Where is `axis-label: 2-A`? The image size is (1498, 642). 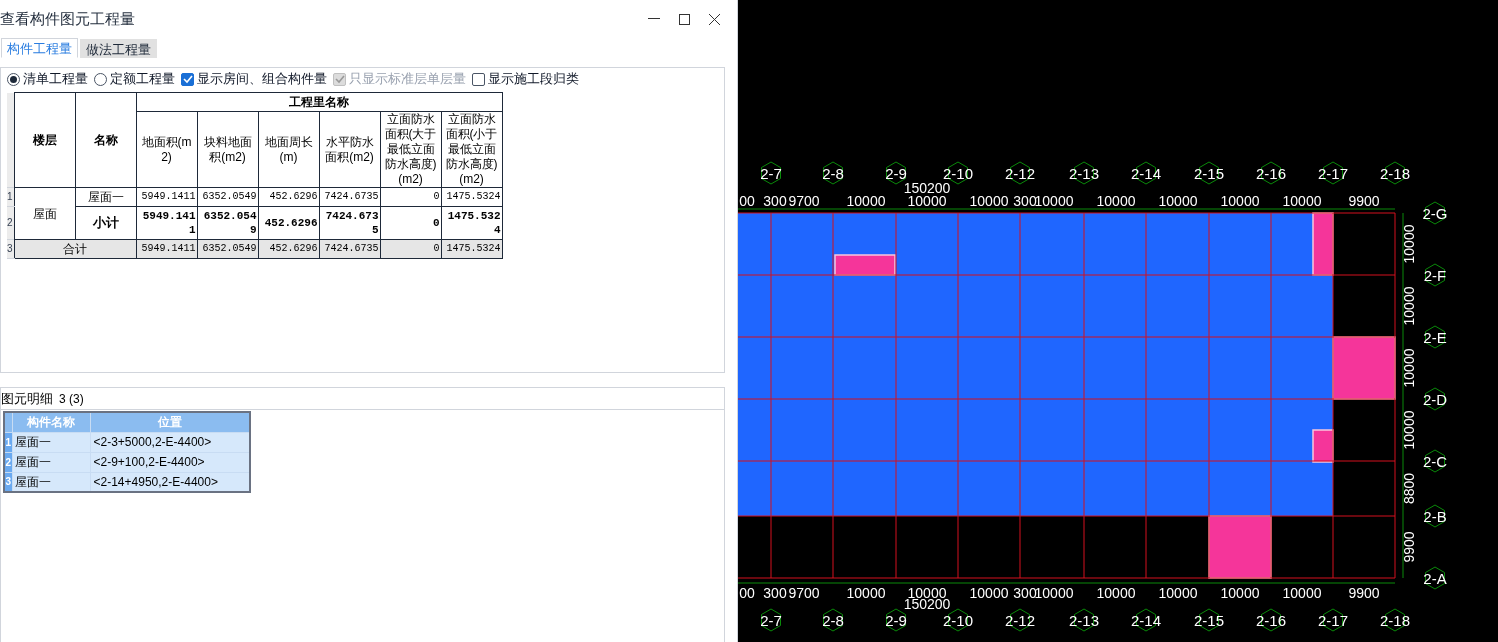 axis-label: 2-A is located at coordinates (1435, 578).